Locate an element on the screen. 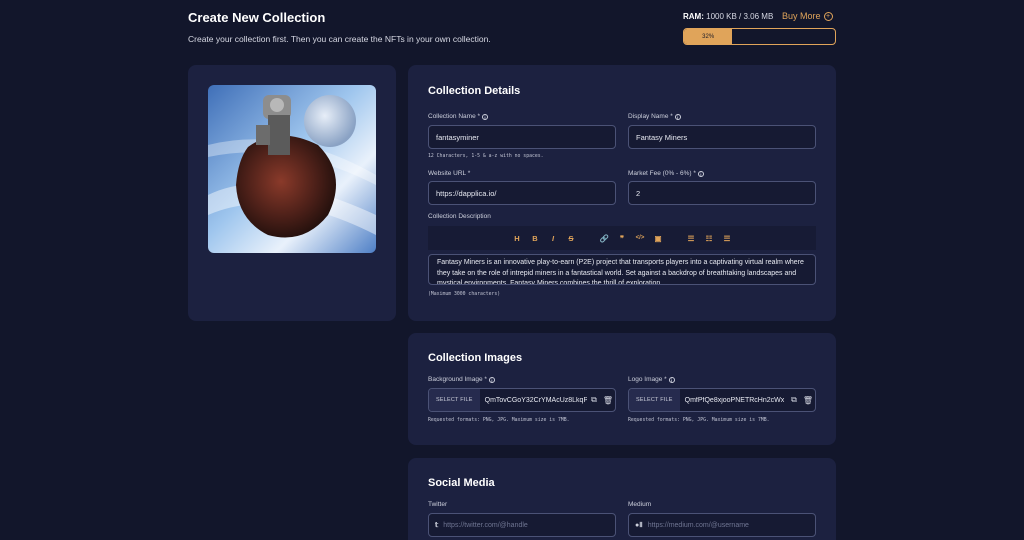 The height and width of the screenshot is (540, 1024). twitter-icon: 𝕥 is located at coordinates (437, 525).